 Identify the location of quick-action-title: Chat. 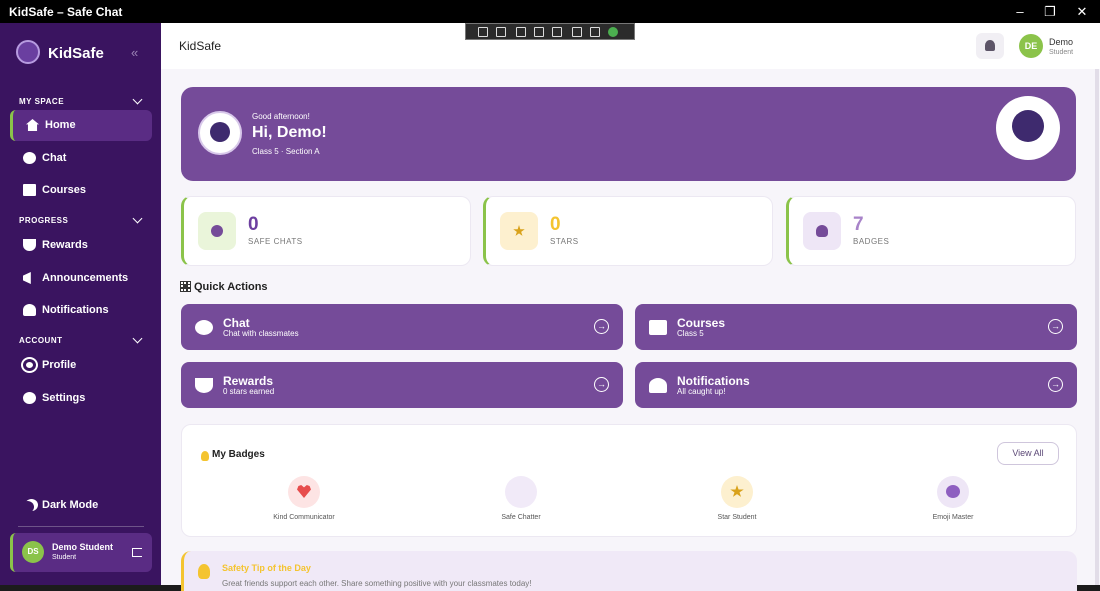
(236, 323).